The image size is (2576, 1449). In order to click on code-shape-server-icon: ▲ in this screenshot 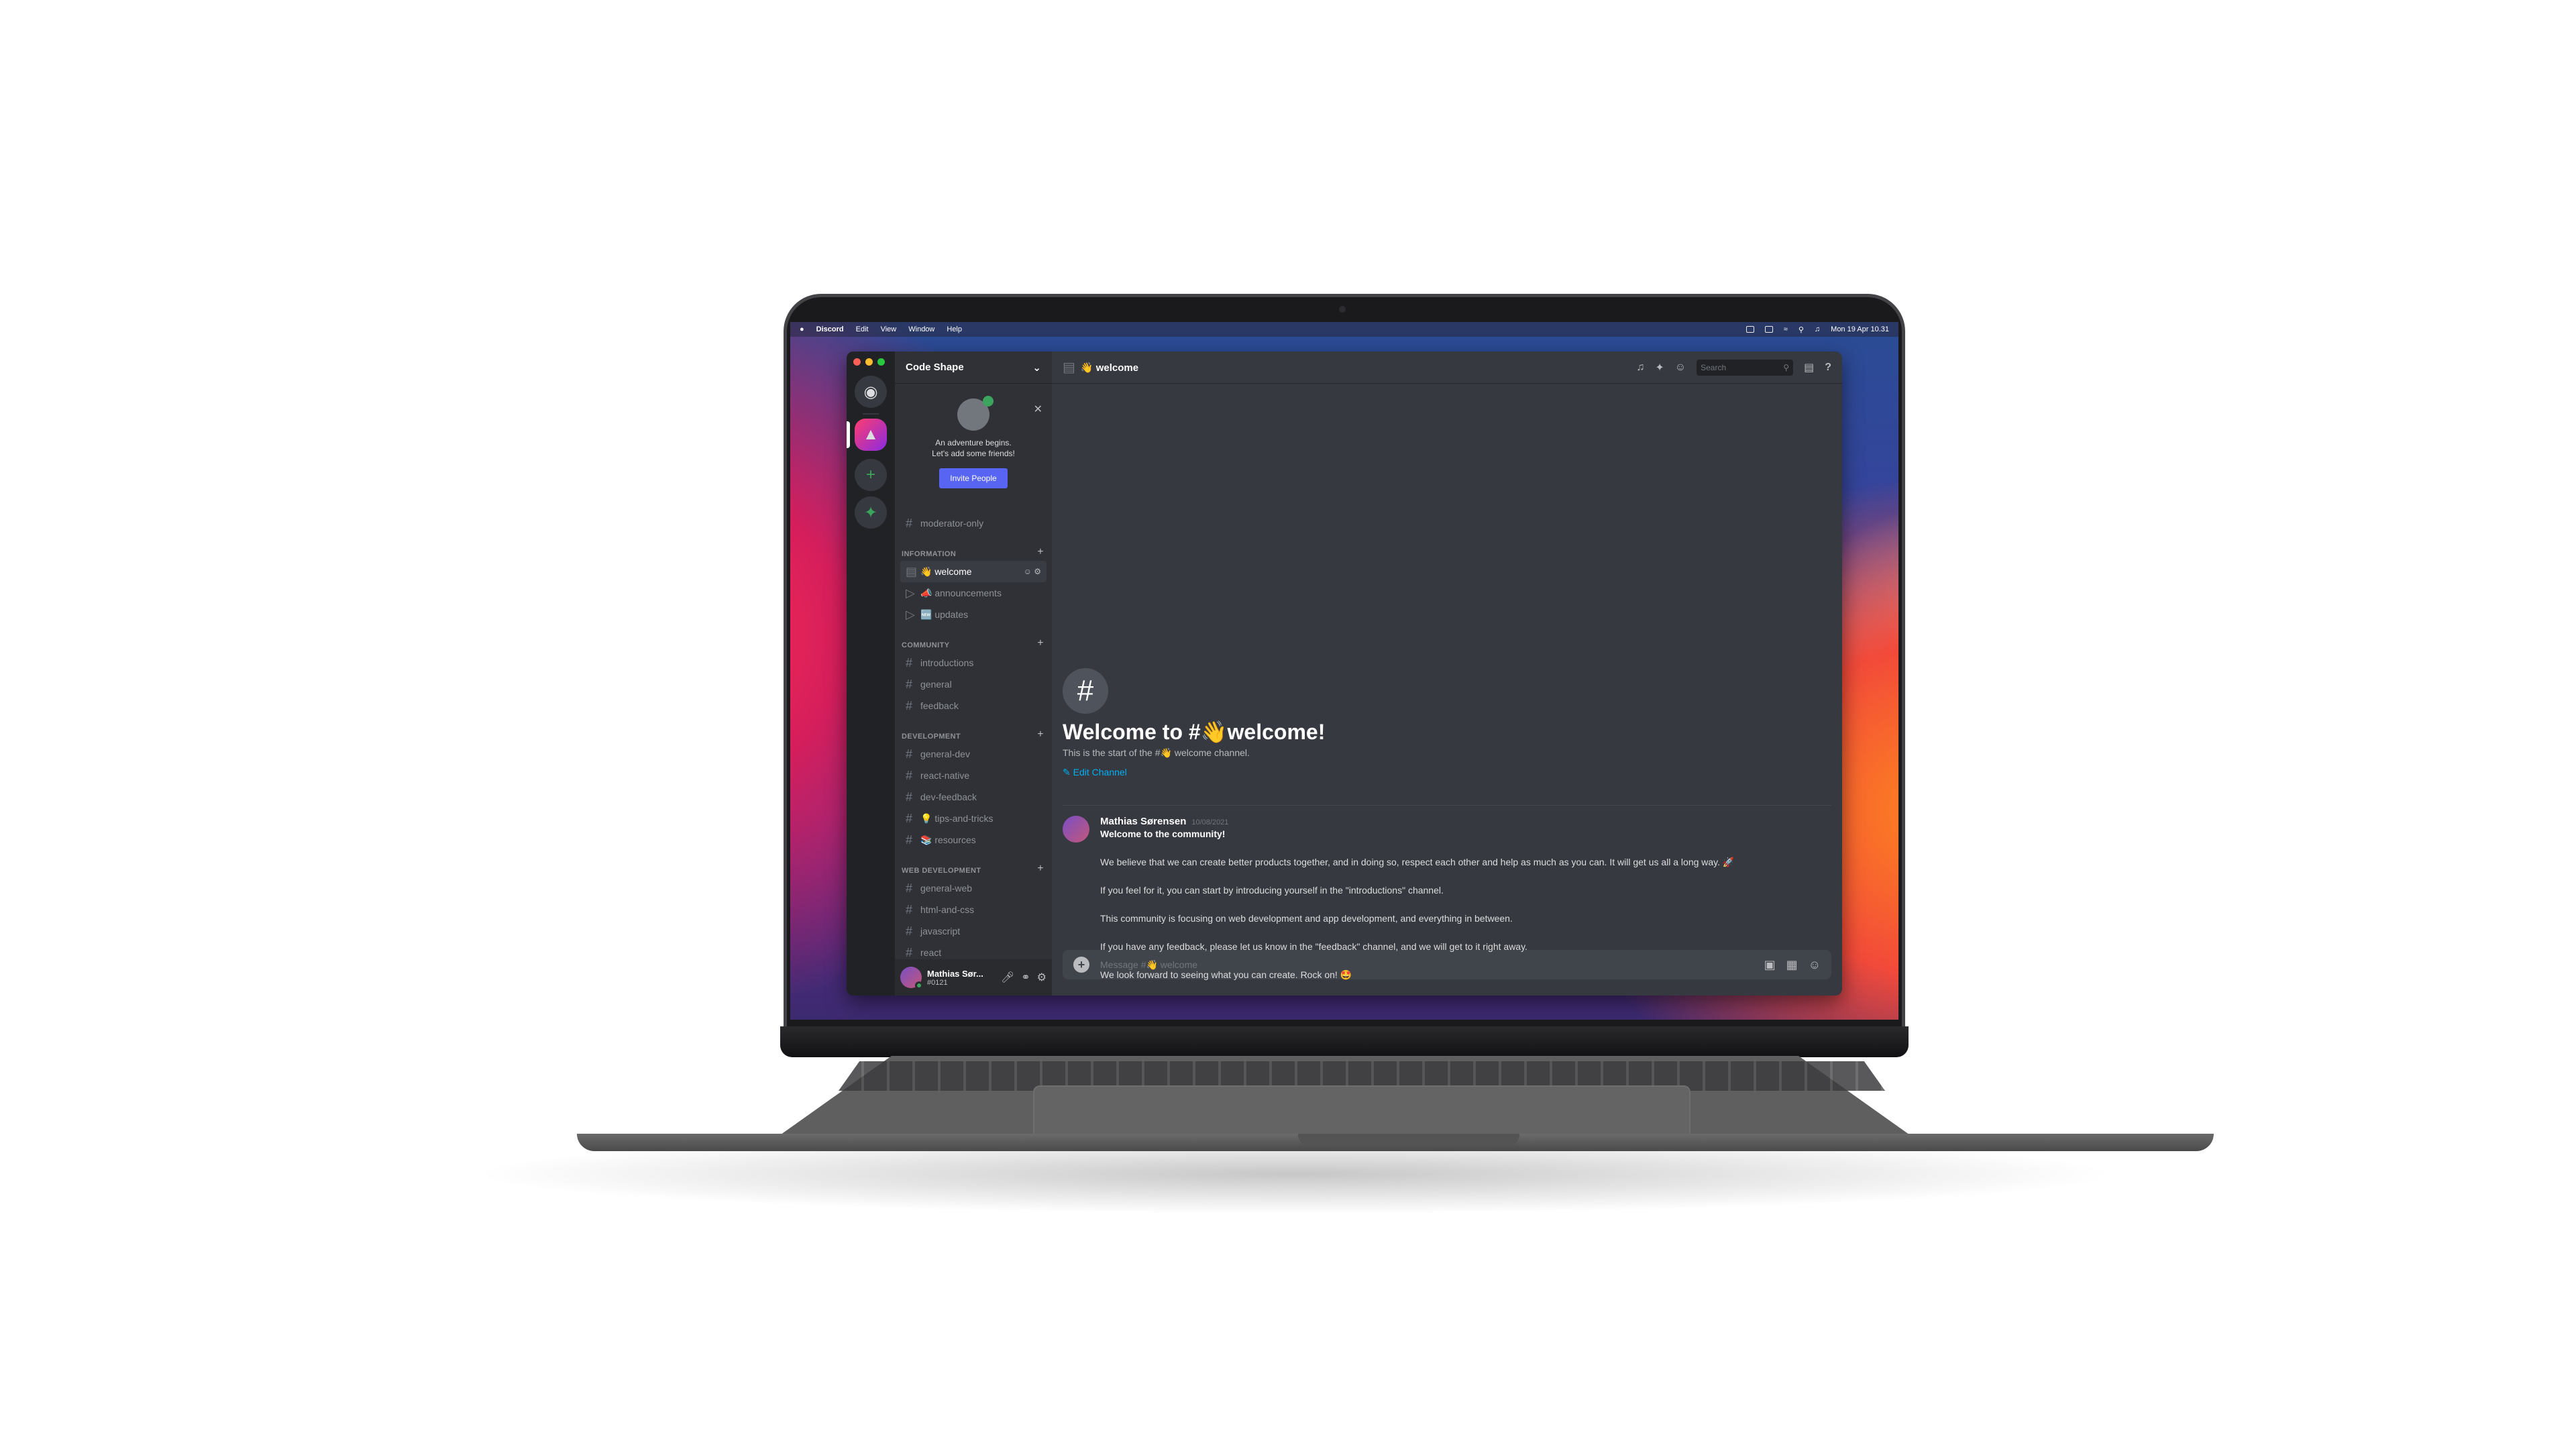, I will do `click(871, 435)`.